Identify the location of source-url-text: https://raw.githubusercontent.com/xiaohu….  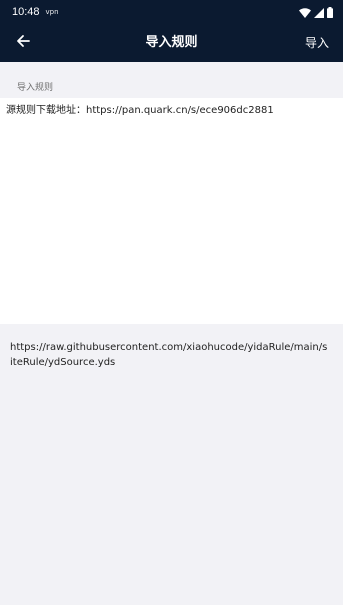
(169, 355).